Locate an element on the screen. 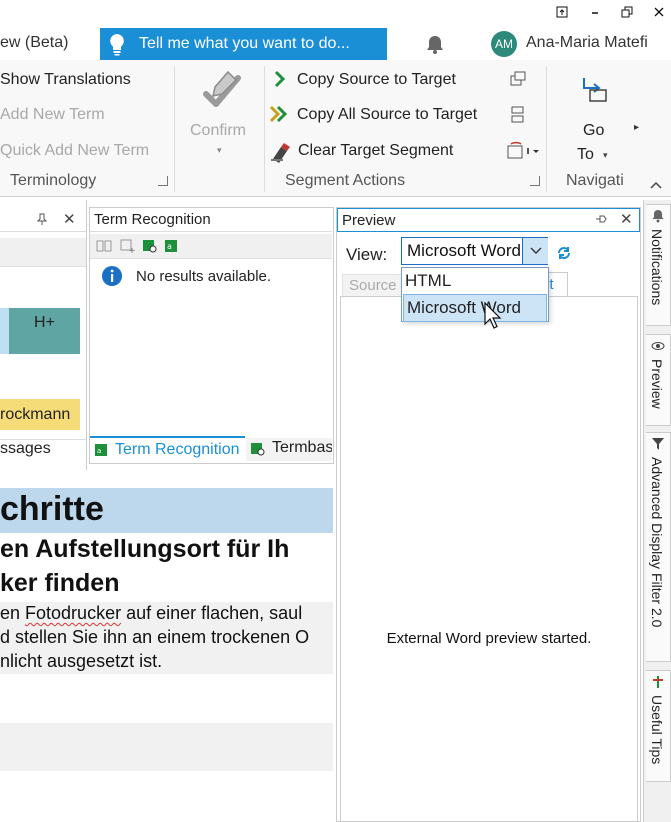 The width and height of the screenshot is (671, 822). maximize-icon is located at coordinates (627, 12).